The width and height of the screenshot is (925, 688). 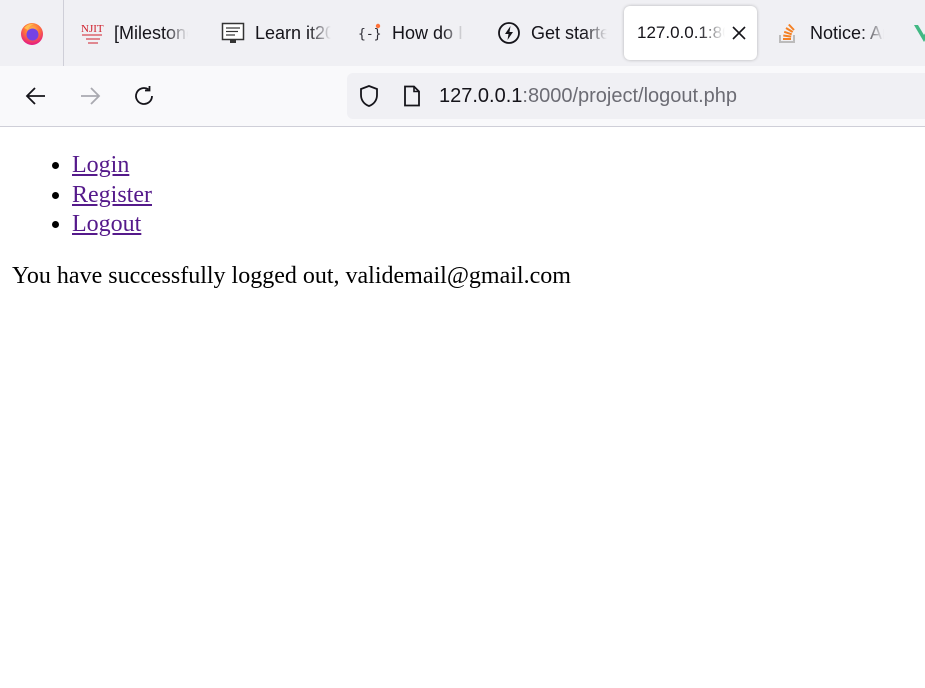 What do you see at coordinates (106, 224) in the screenshot?
I see `logout-link: Logout` at bounding box center [106, 224].